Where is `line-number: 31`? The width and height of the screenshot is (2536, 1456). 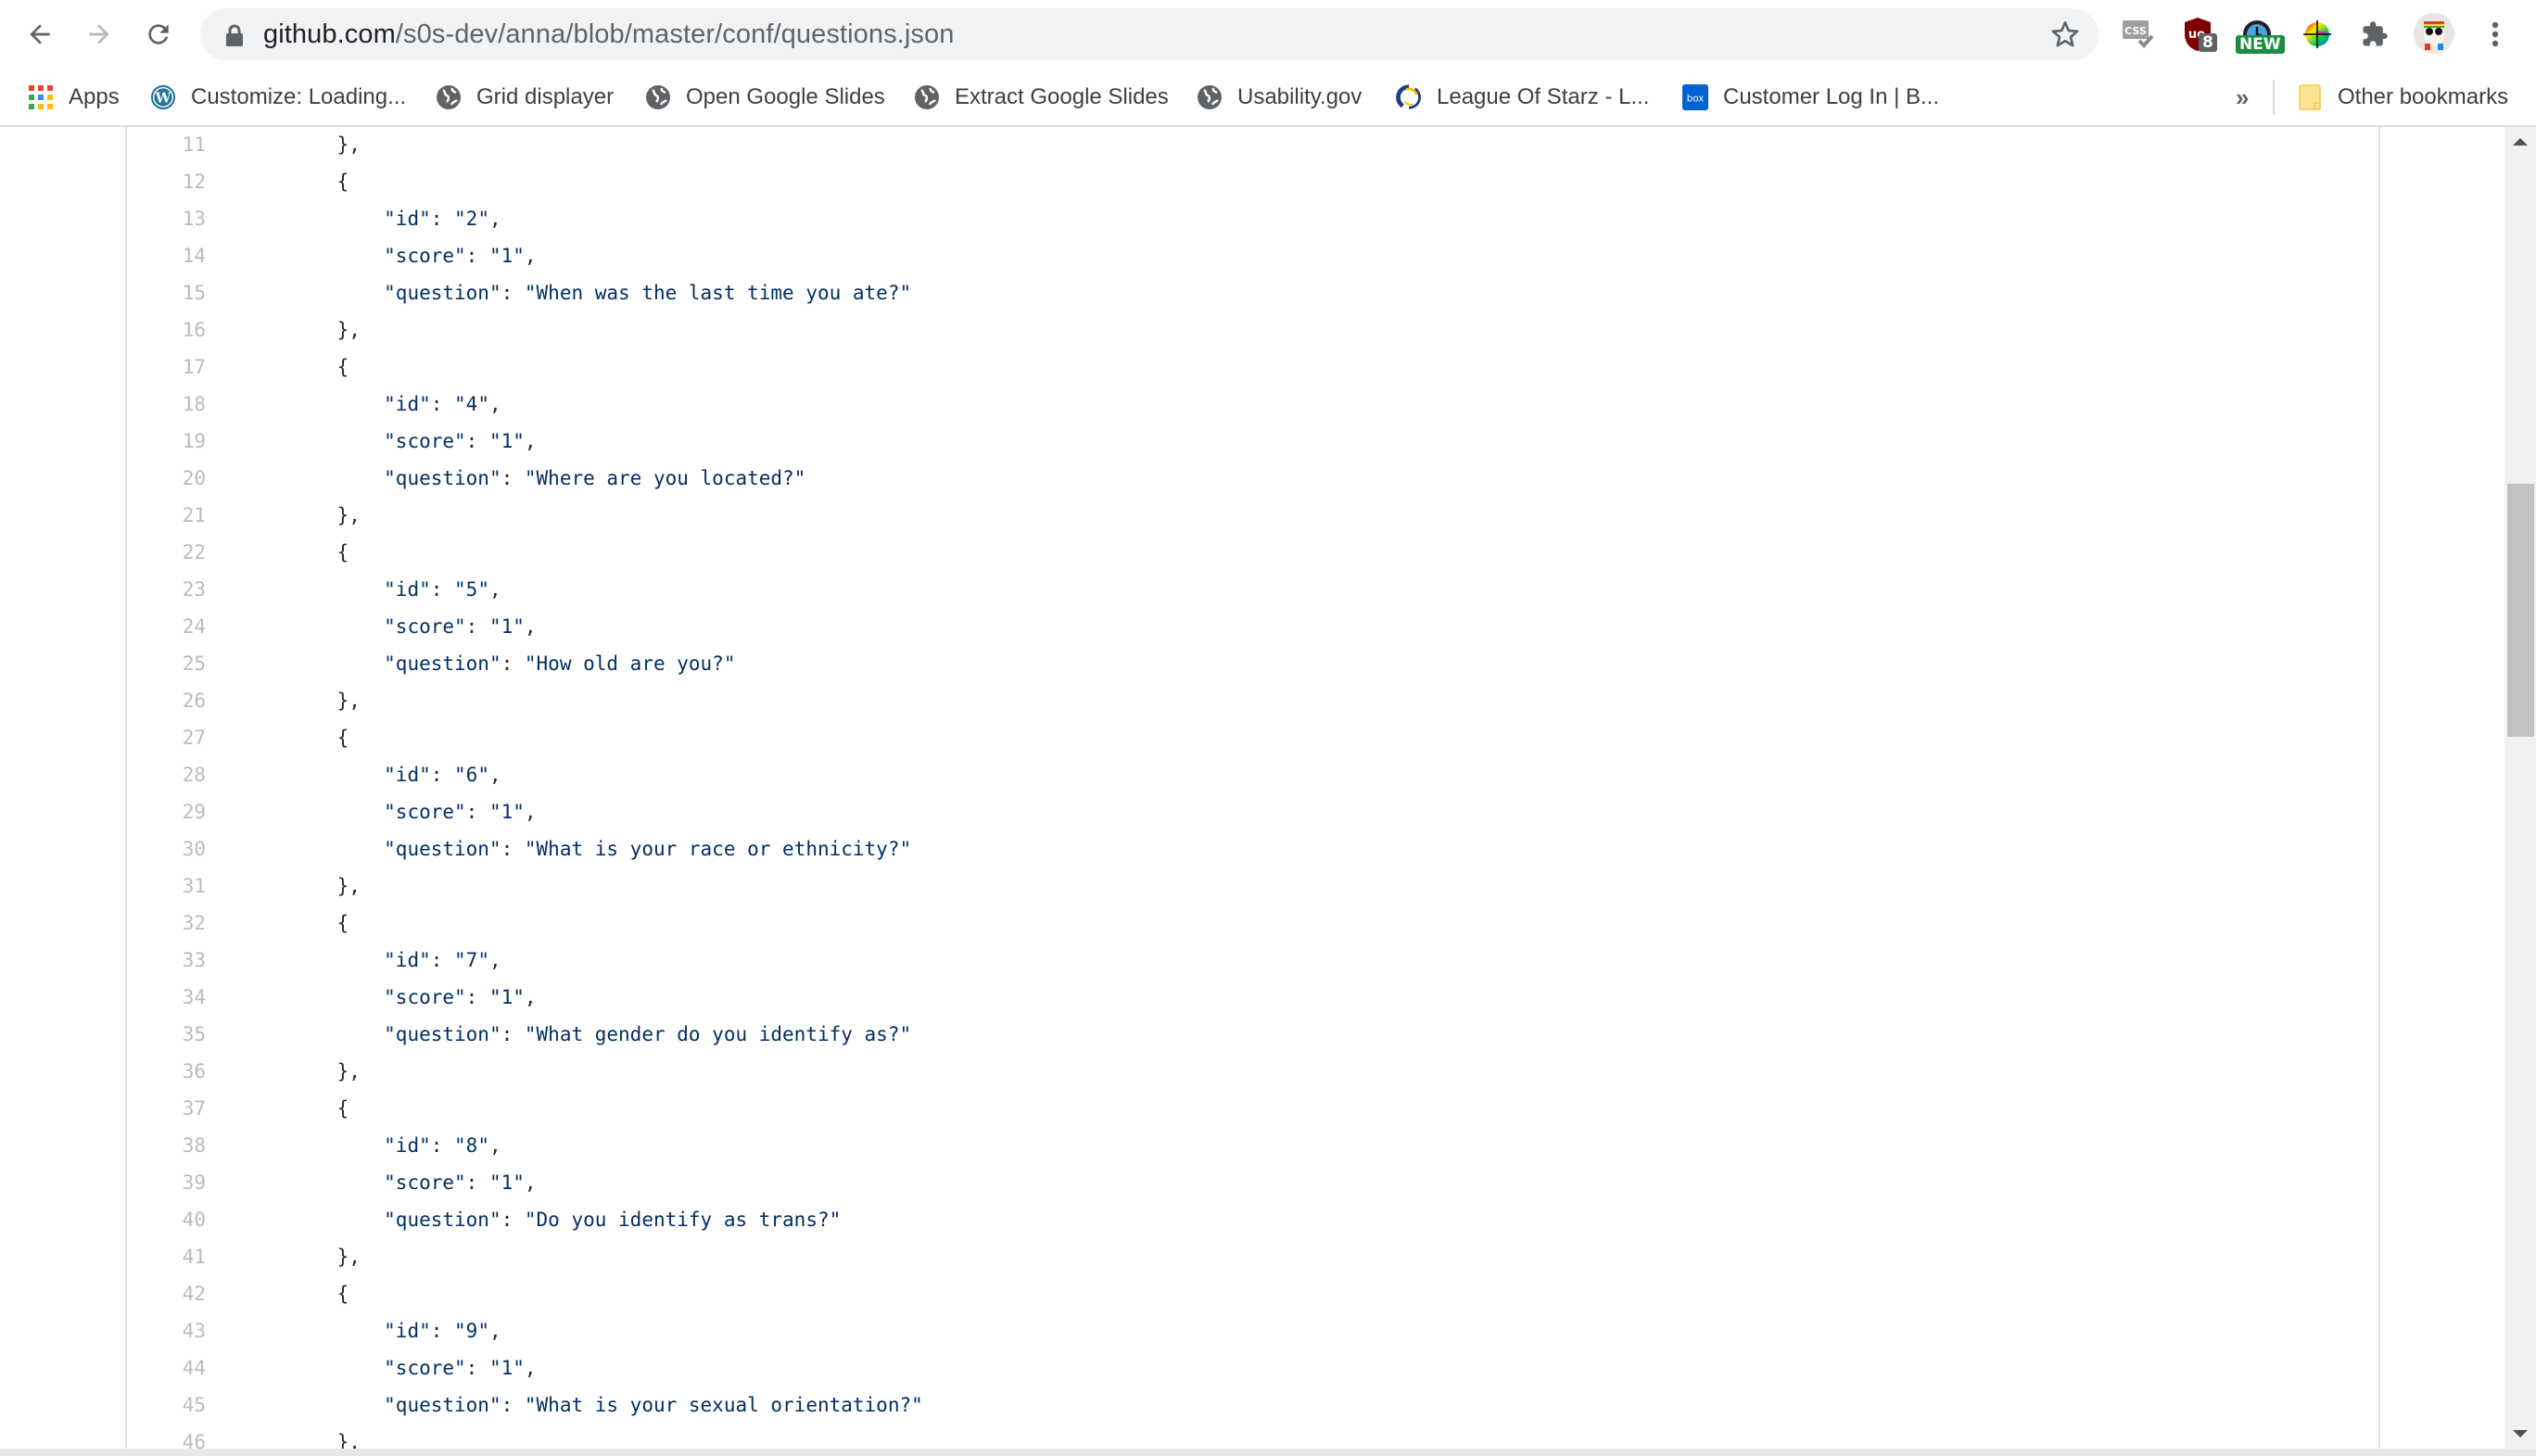 line-number: 31 is located at coordinates (166, 886).